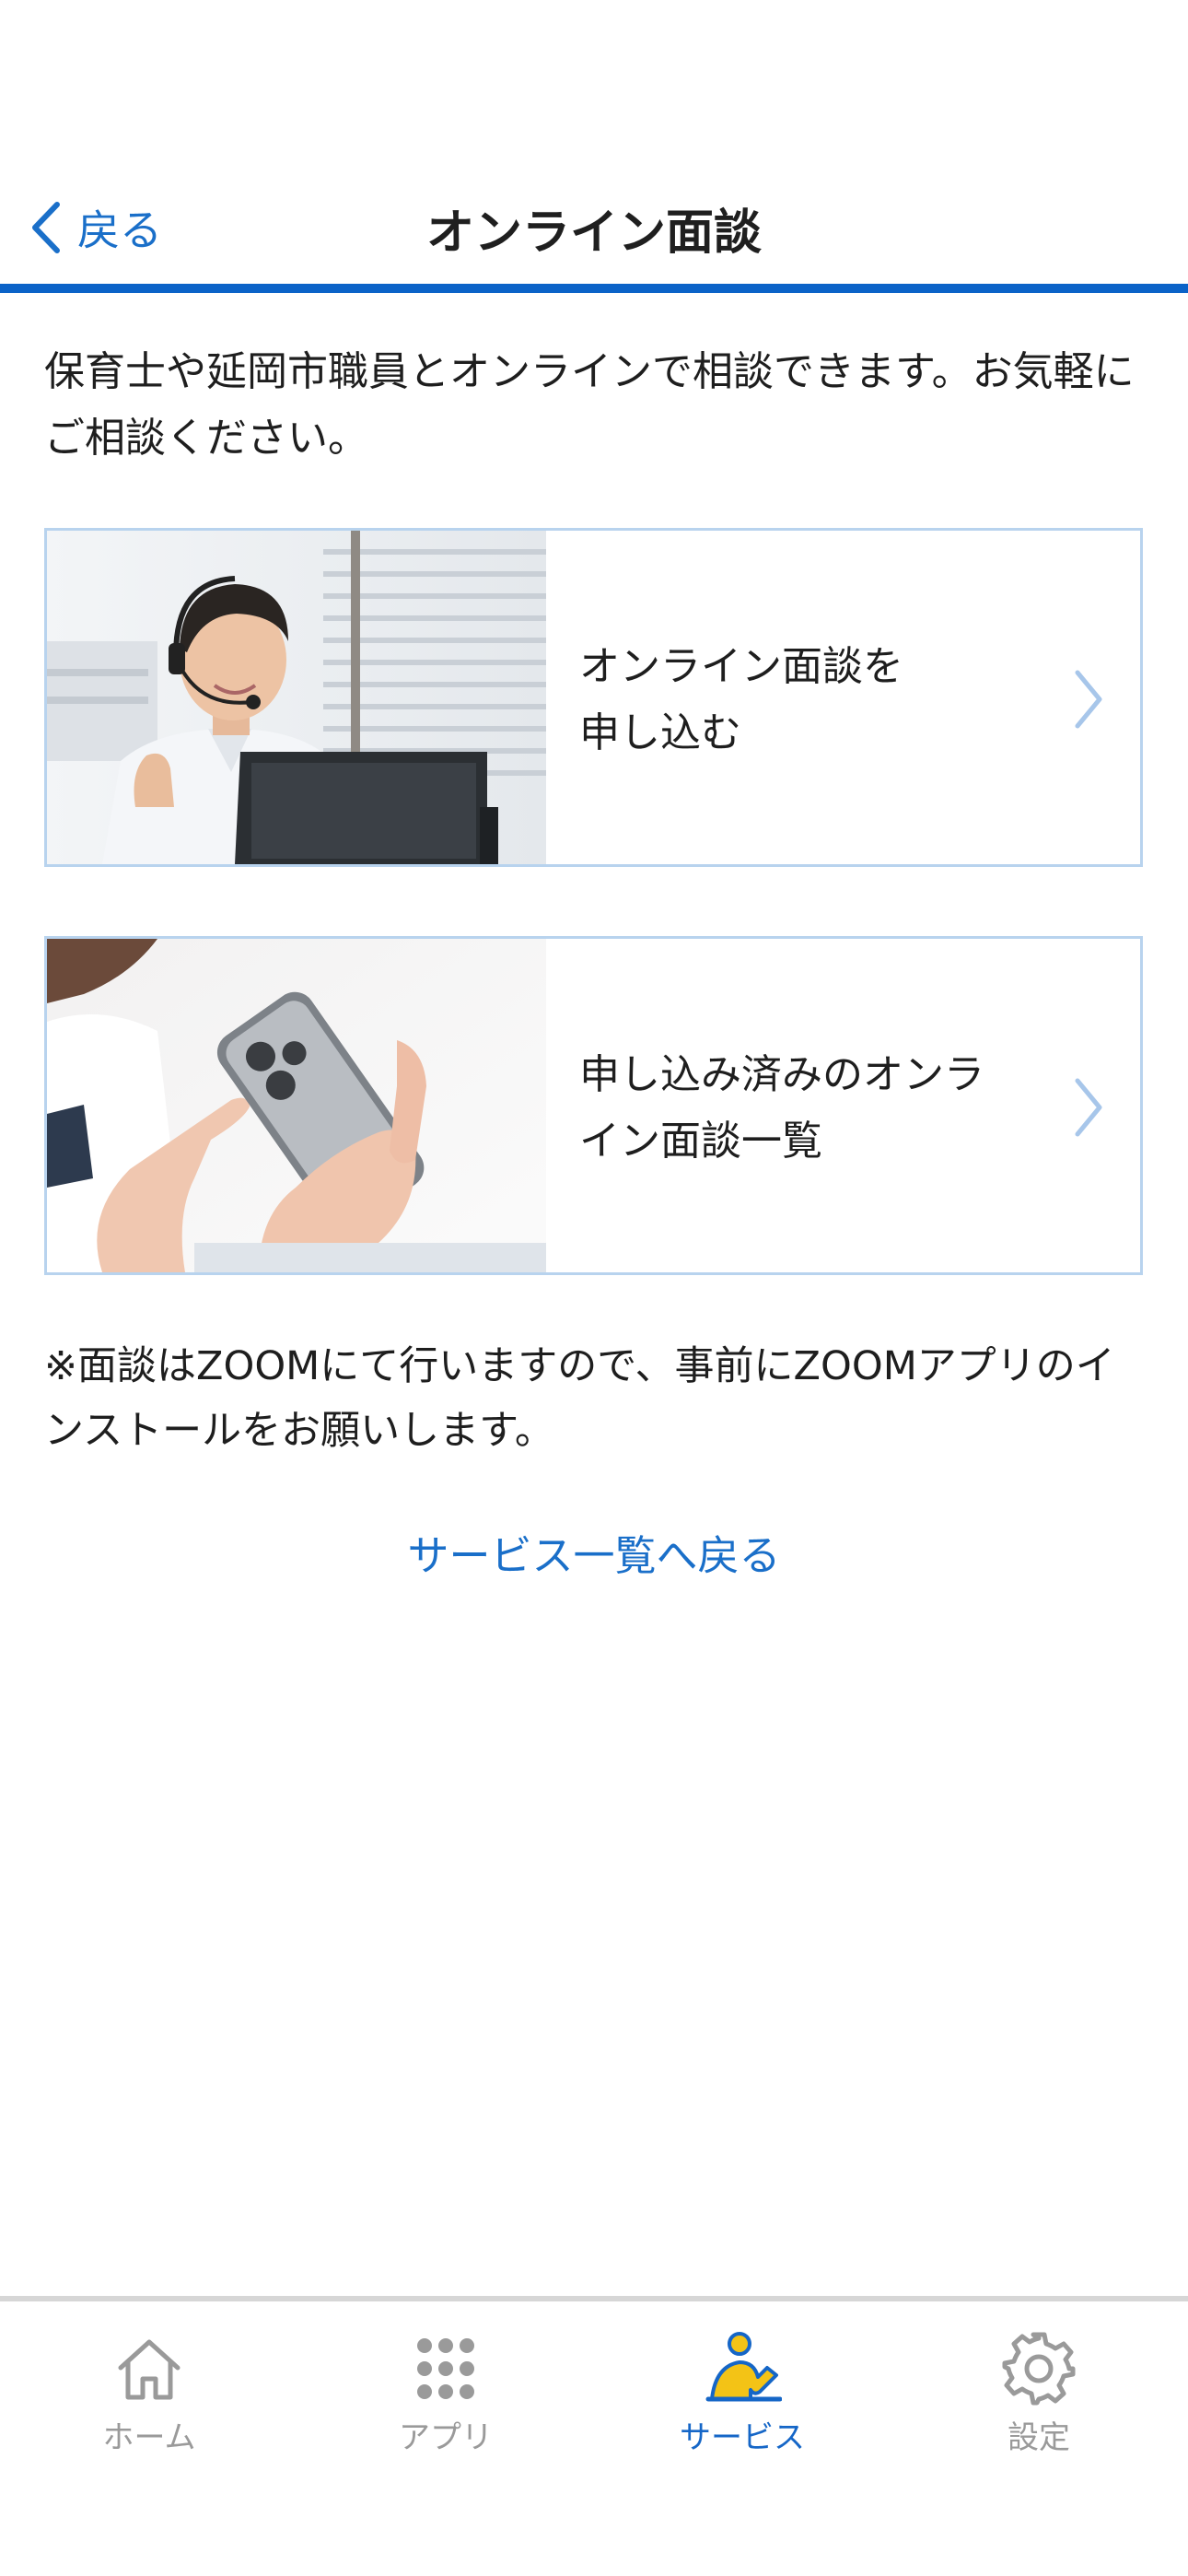  Describe the element at coordinates (296, 1105) in the screenshot. I see `smartphone-hands-photo` at that location.